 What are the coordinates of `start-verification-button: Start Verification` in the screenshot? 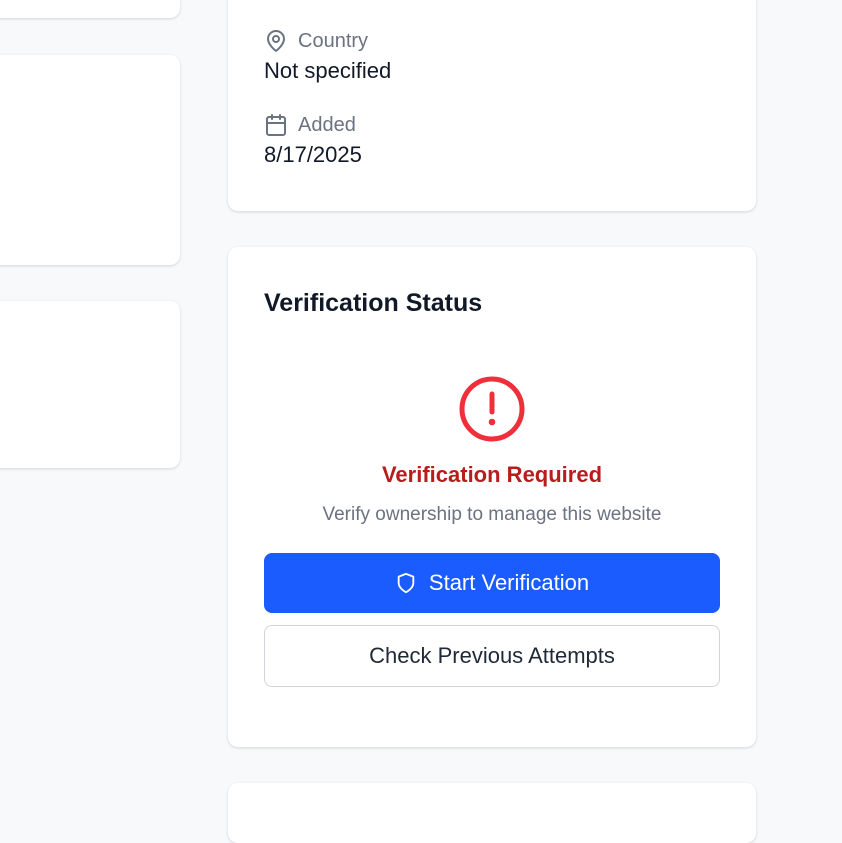 It's located at (492, 583).